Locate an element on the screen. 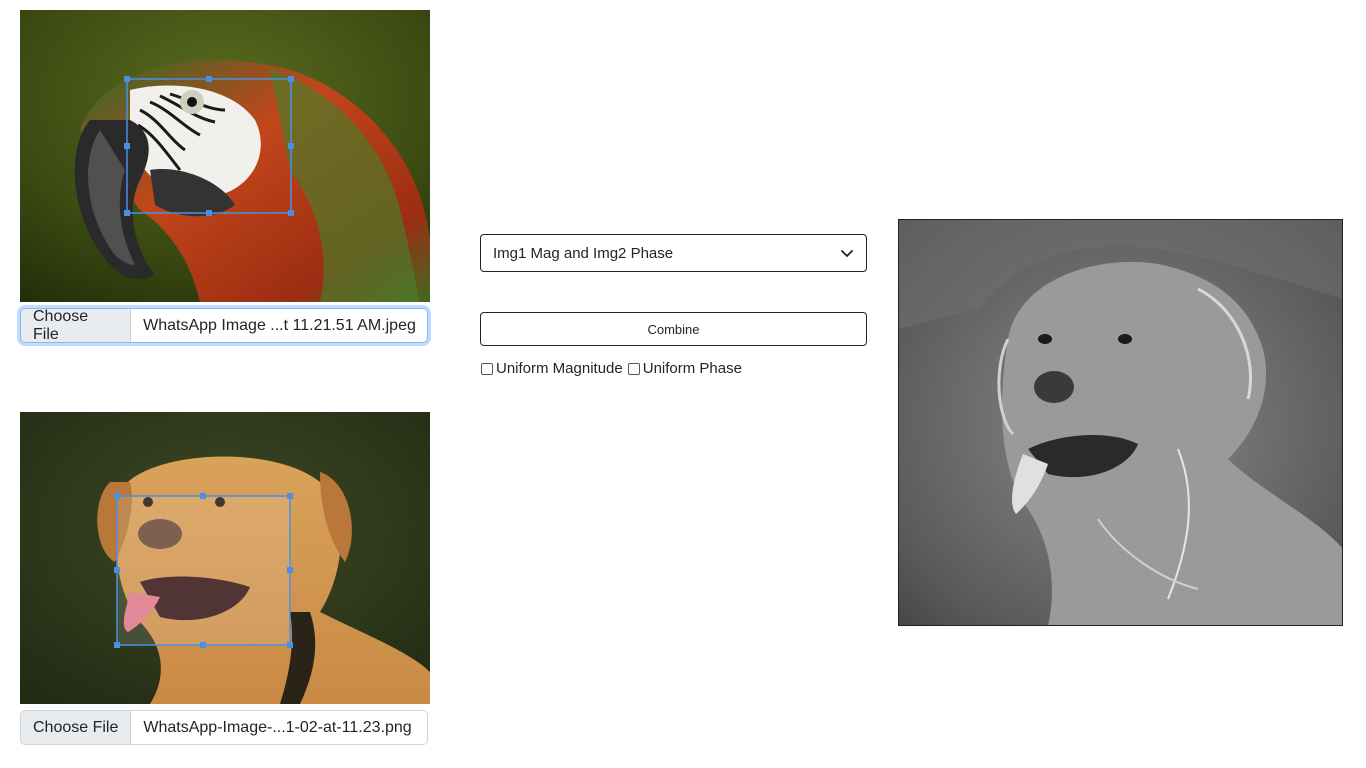 The image size is (1366, 768). combine-button: Combine is located at coordinates (673, 329).